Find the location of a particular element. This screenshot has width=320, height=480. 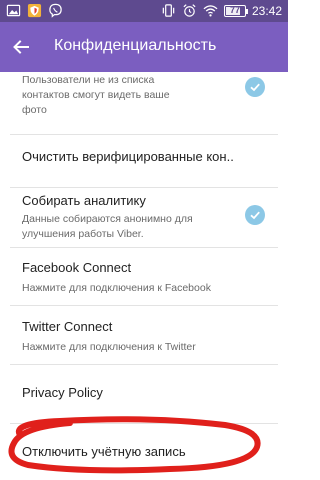

battery-percent: 77 is located at coordinates (234, 9).